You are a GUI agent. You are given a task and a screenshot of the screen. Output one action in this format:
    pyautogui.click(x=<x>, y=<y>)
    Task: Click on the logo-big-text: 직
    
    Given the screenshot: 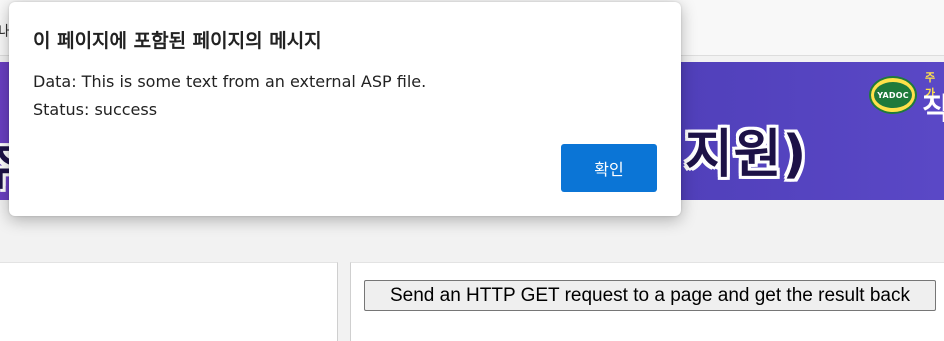 What is the action you would take?
    pyautogui.click(x=933, y=109)
    